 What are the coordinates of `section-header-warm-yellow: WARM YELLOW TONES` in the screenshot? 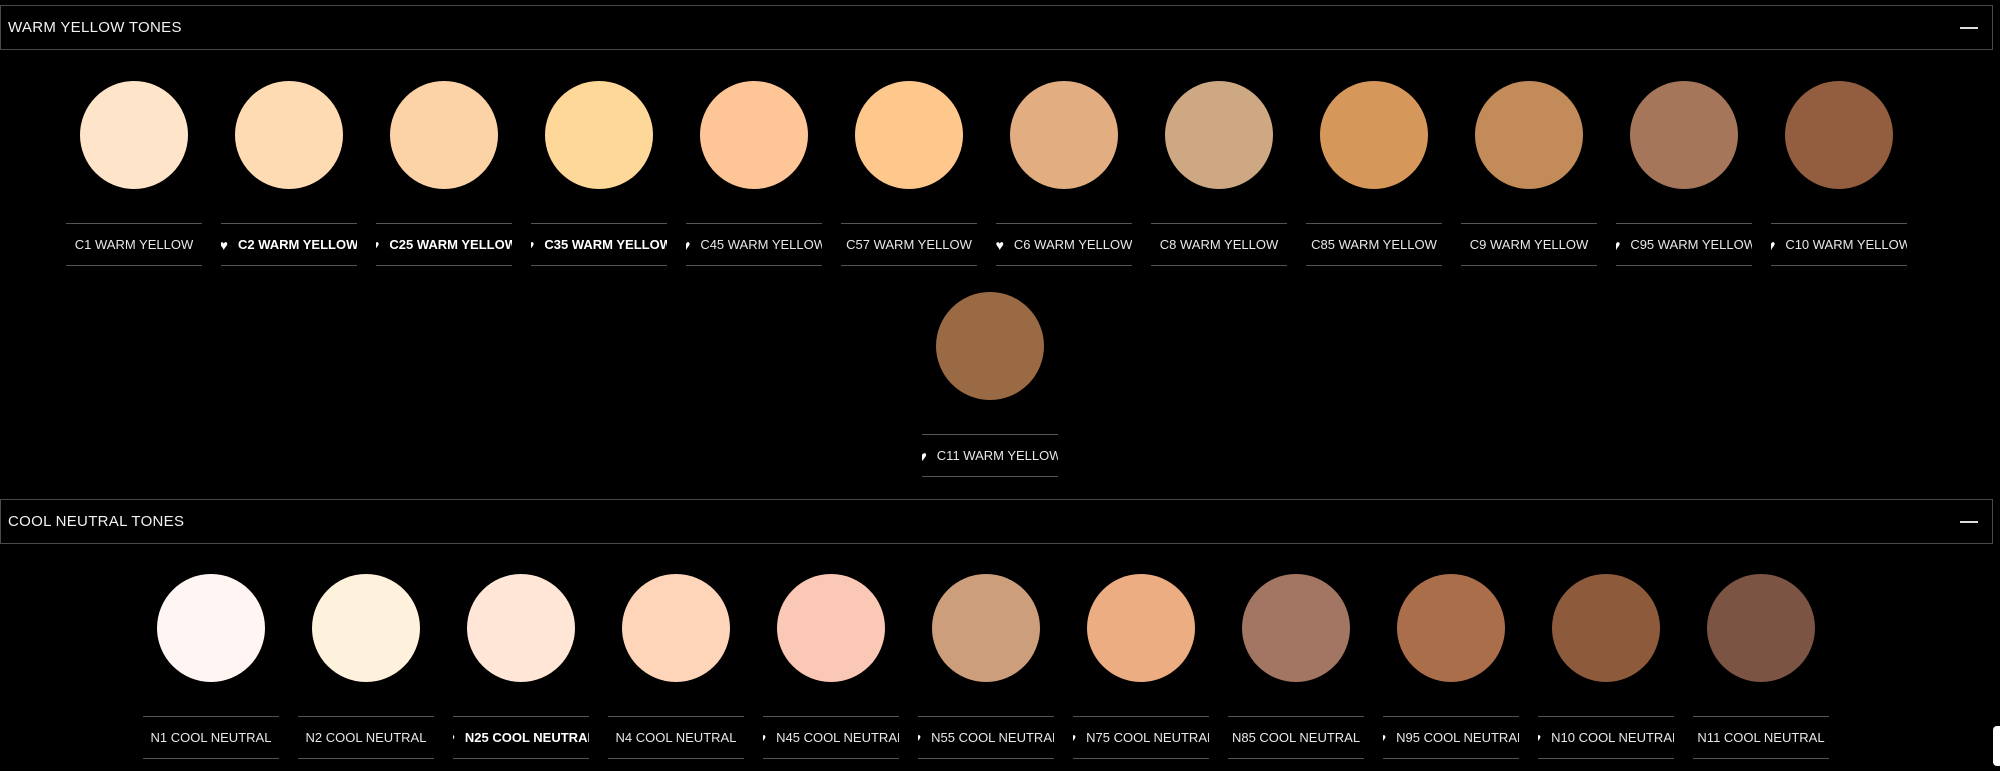 It's located at (996, 27).